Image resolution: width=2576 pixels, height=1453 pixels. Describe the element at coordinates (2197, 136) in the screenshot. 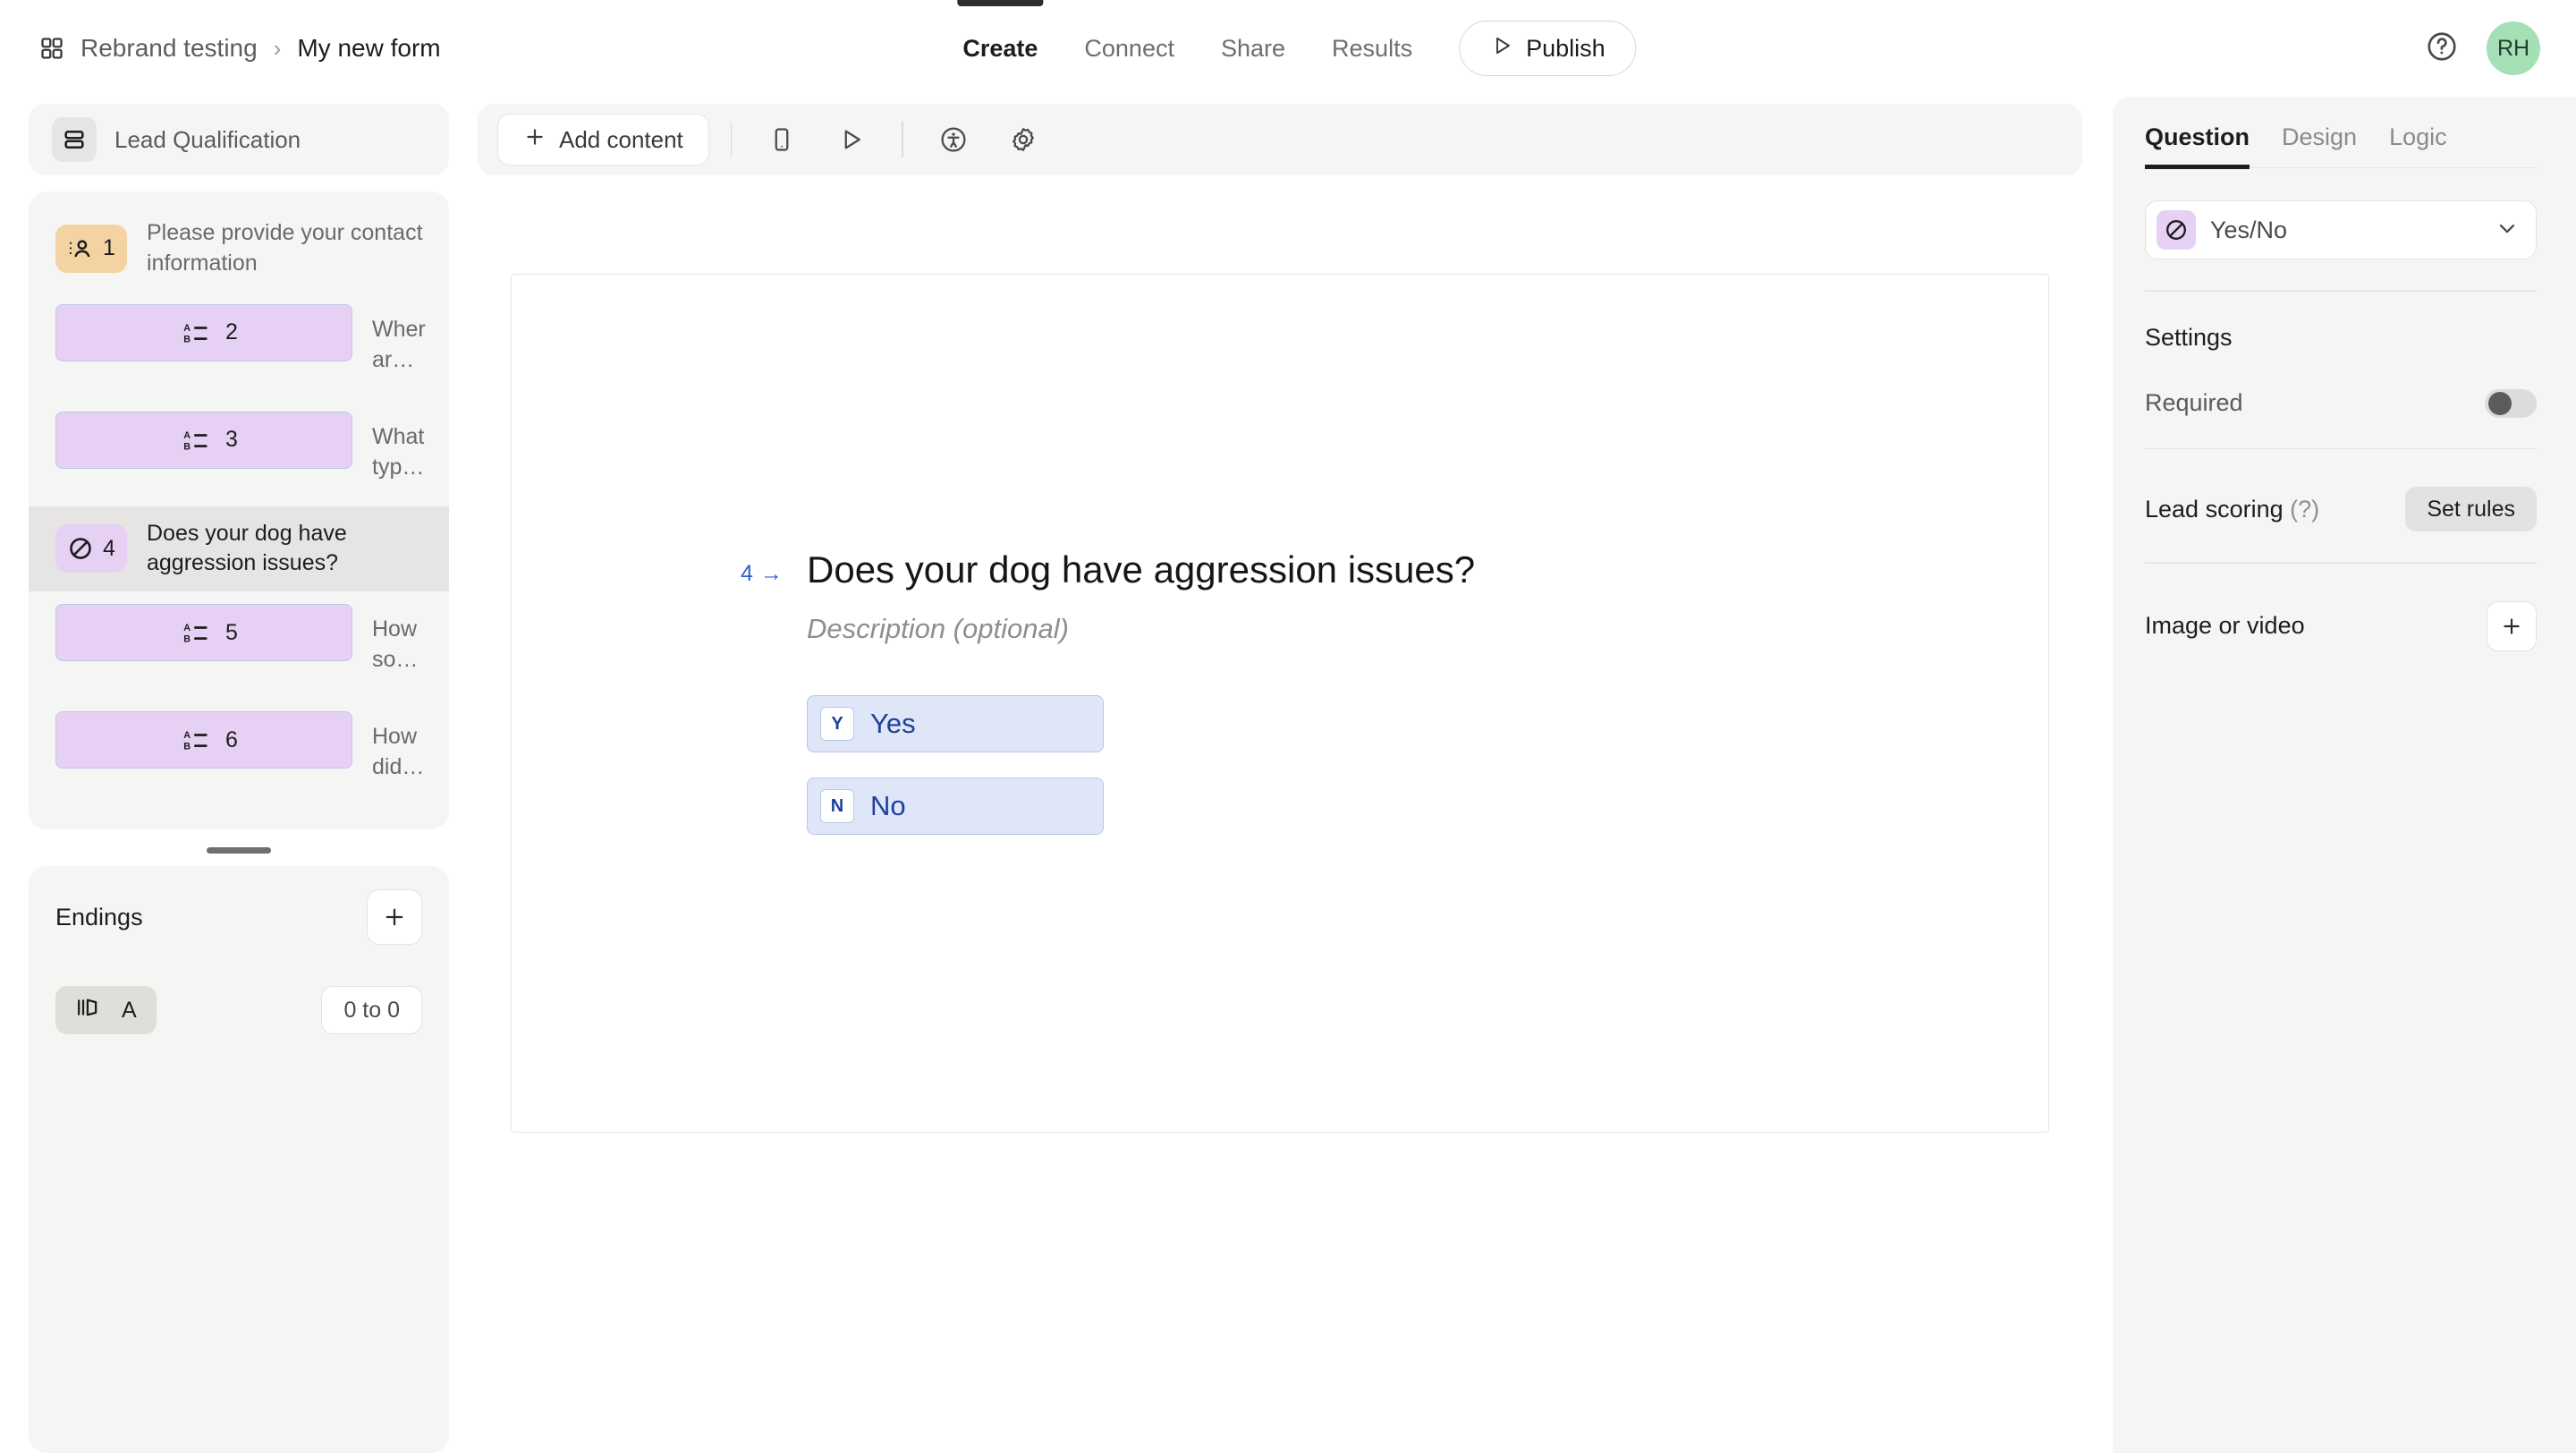

I see `tab-question-label: Question` at that location.